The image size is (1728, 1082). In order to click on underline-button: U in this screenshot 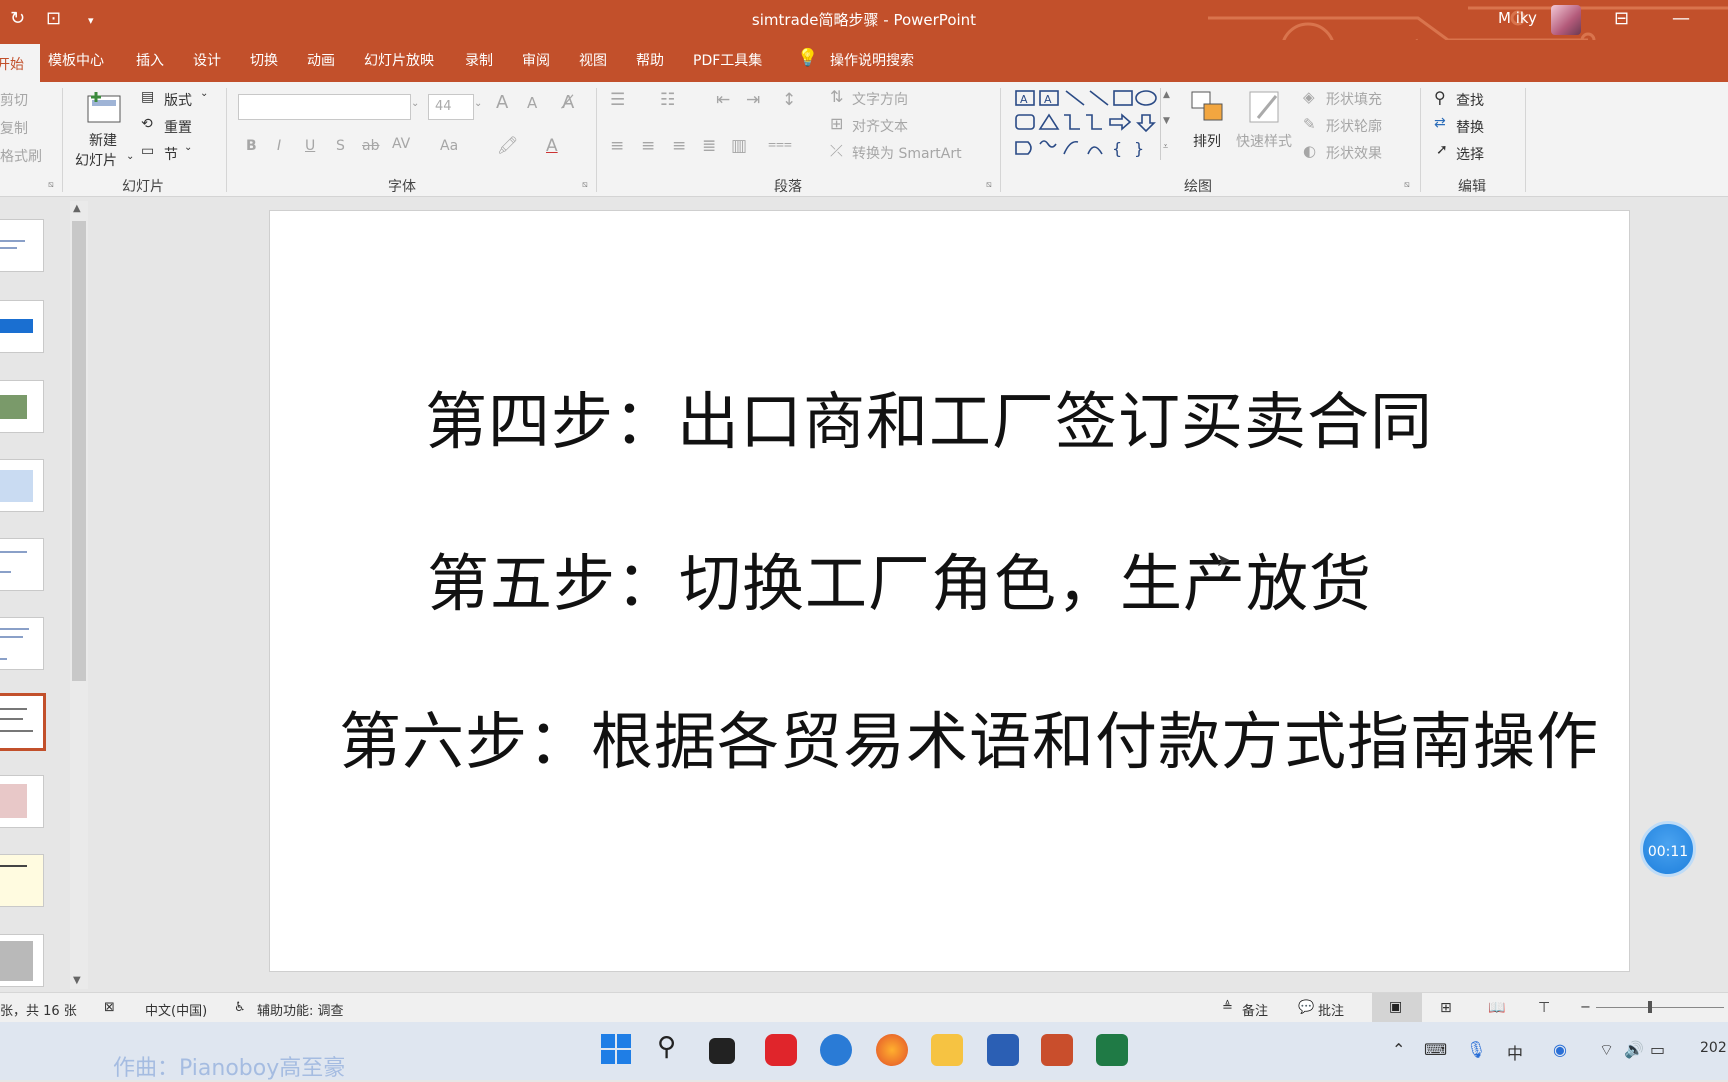, I will do `click(310, 146)`.